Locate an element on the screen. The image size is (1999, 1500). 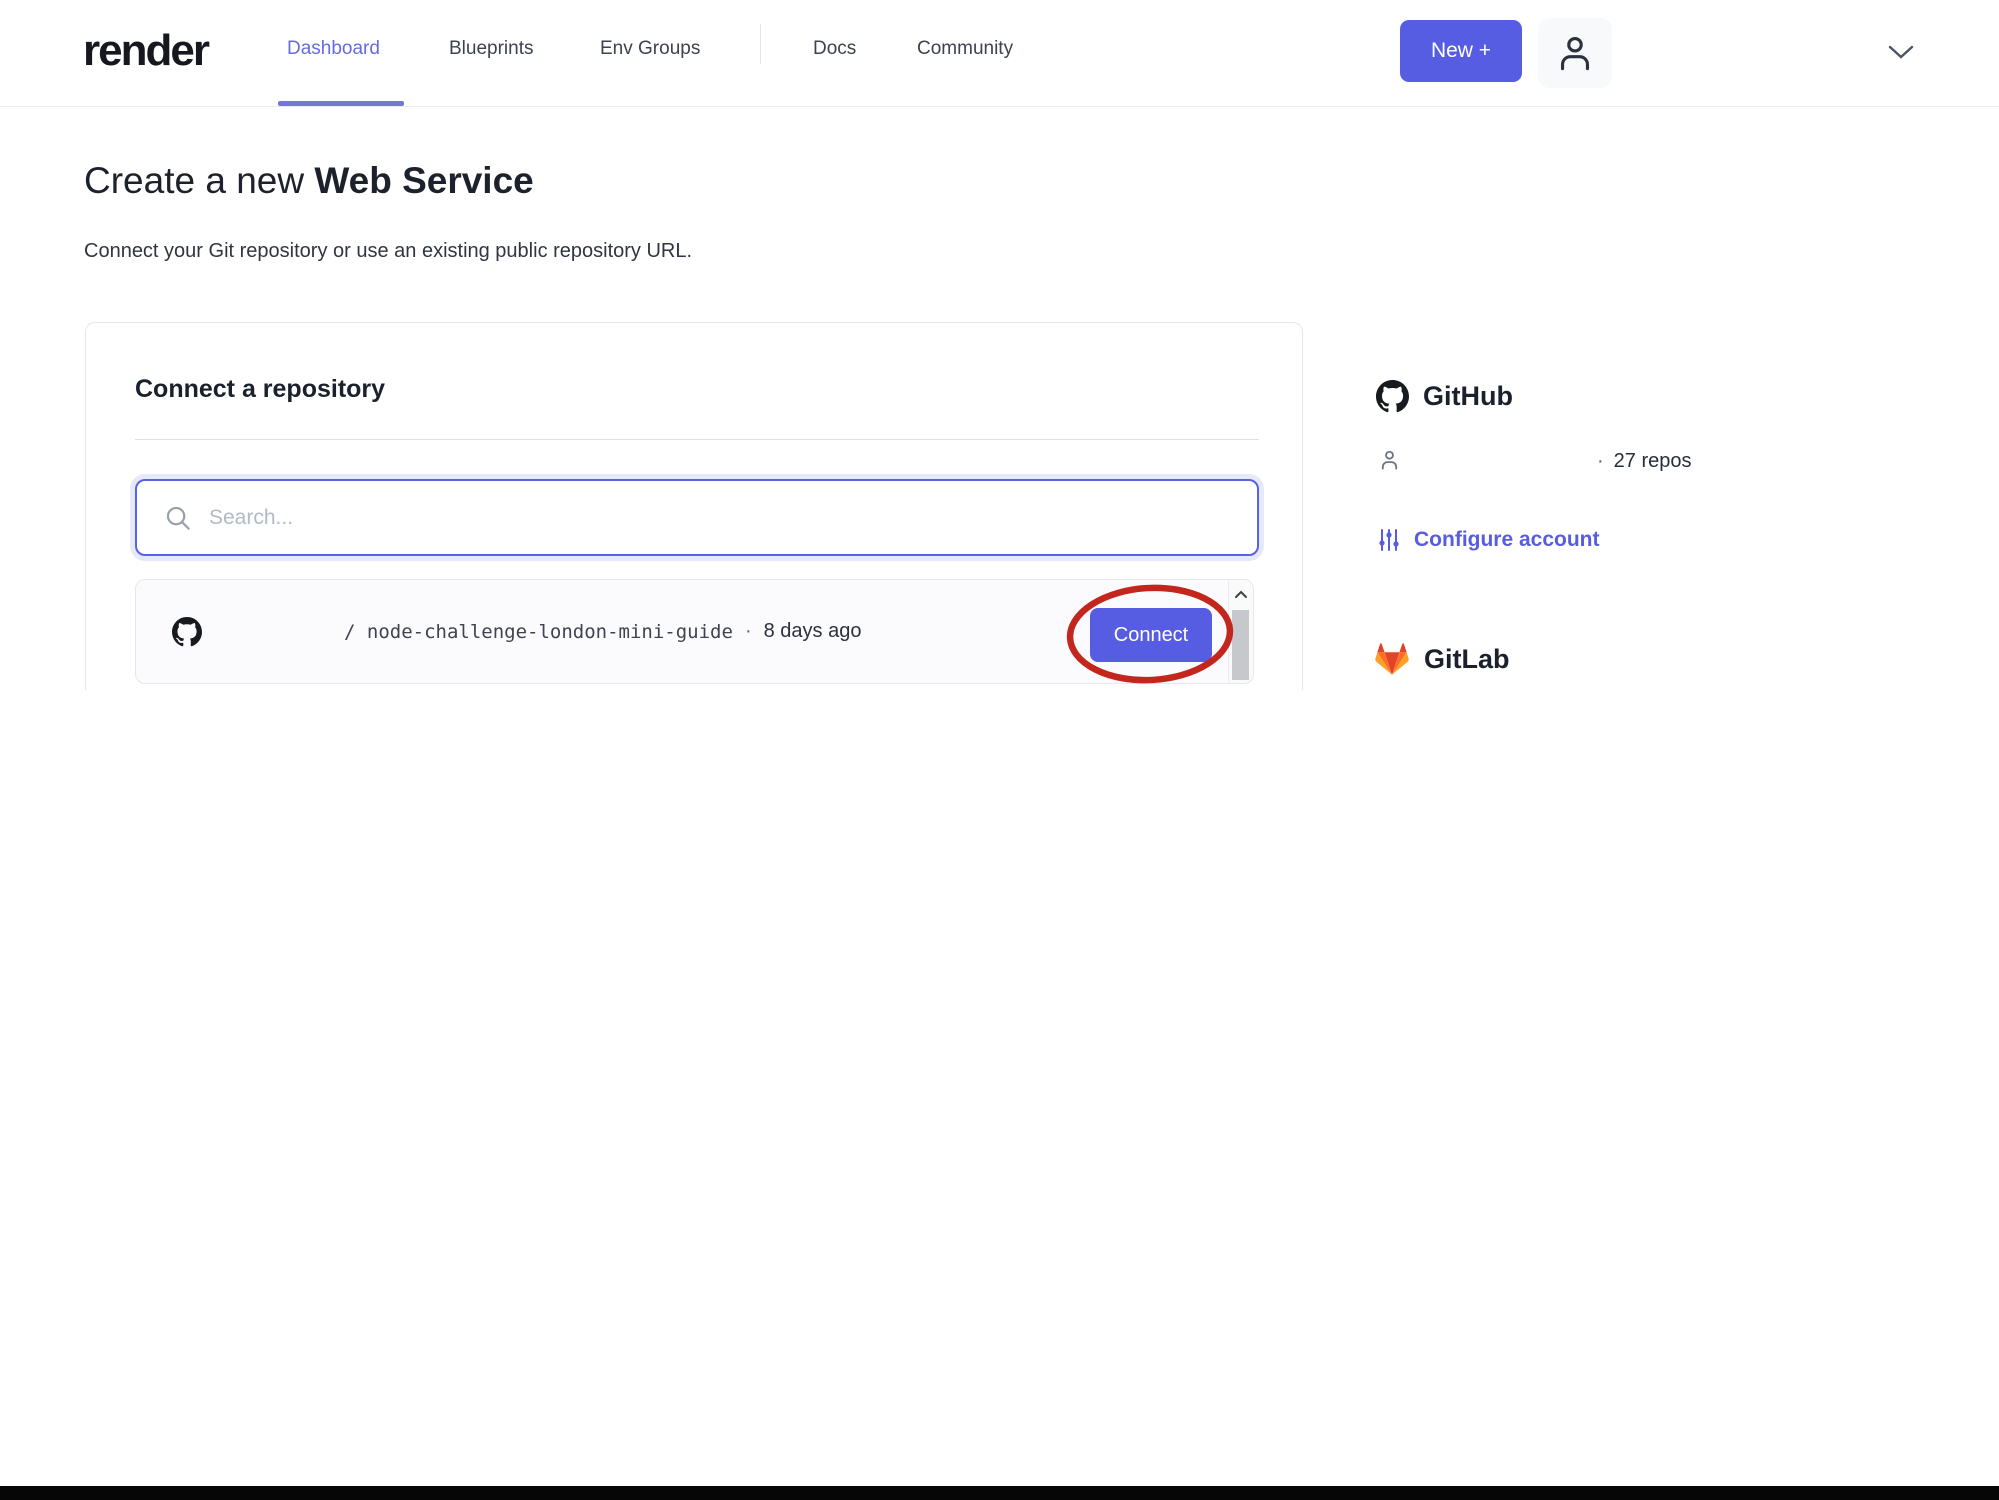
person-icon is located at coordinates (1389, 460).